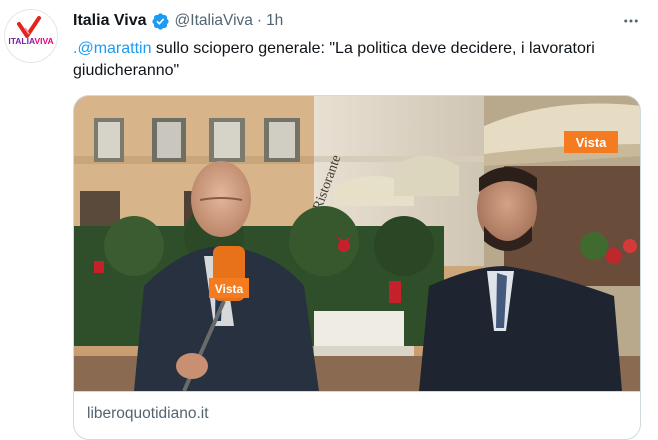 The height and width of the screenshot is (440, 658). Describe the element at coordinates (30, 41) in the screenshot. I see `svg-text: ITALIAVIVA` at that location.